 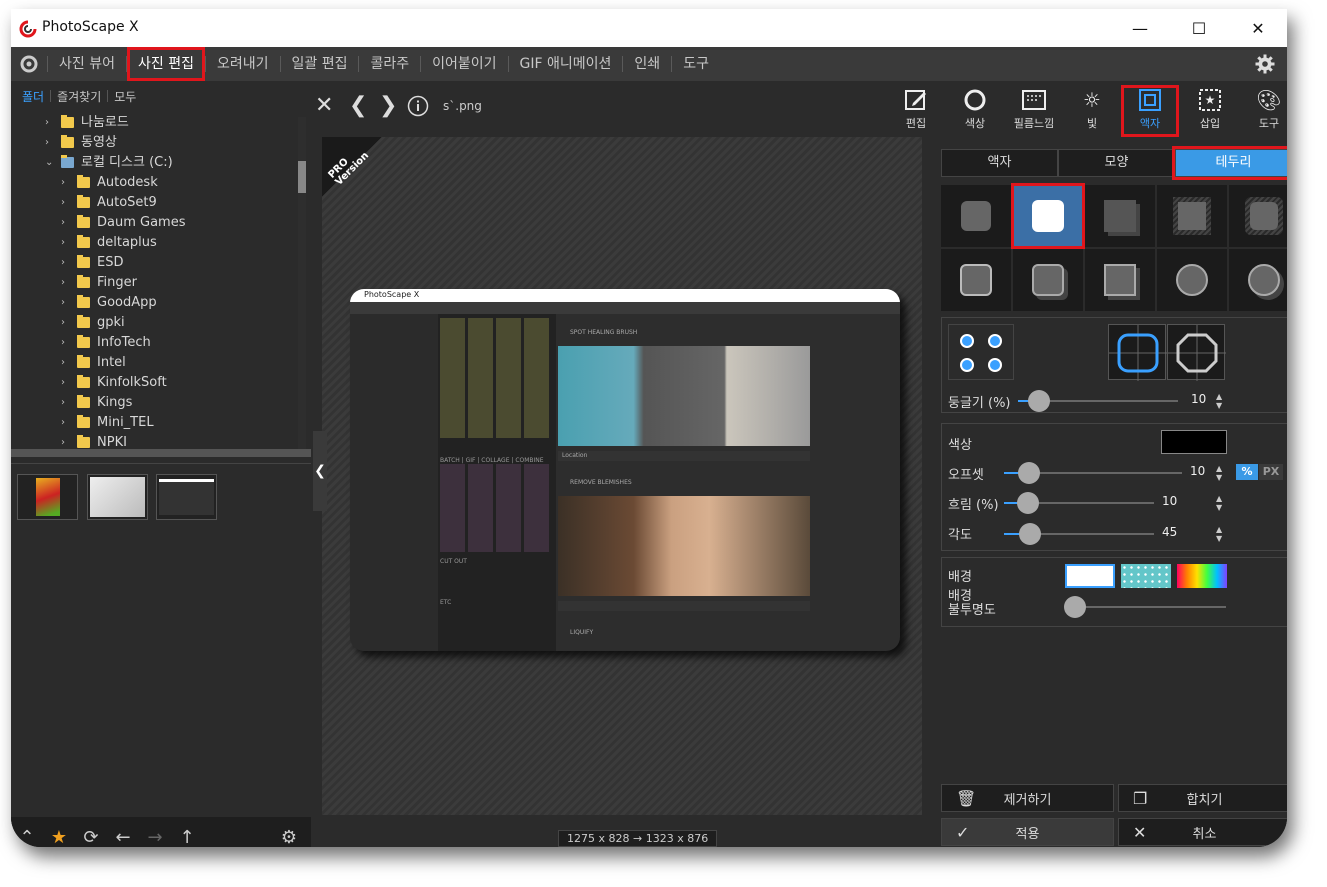 What do you see at coordinates (155, 834) in the screenshot?
I see `forward-arrow-icon: →` at bounding box center [155, 834].